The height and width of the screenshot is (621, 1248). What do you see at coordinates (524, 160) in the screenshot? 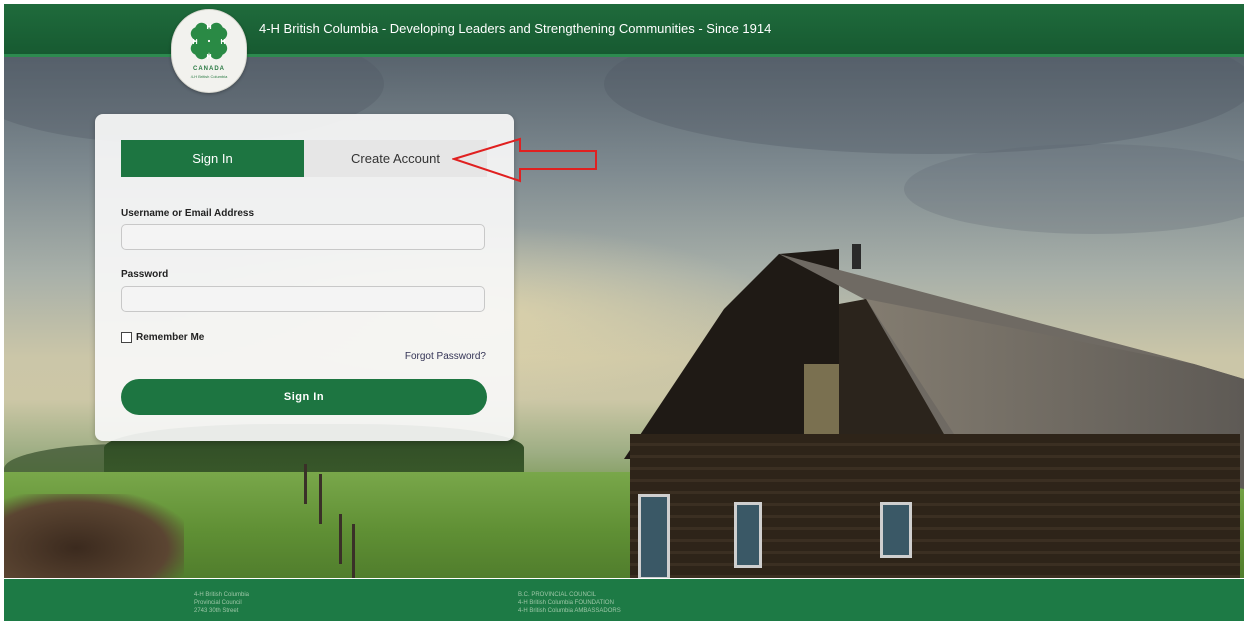
I see `red-arrow-icon` at bounding box center [524, 160].